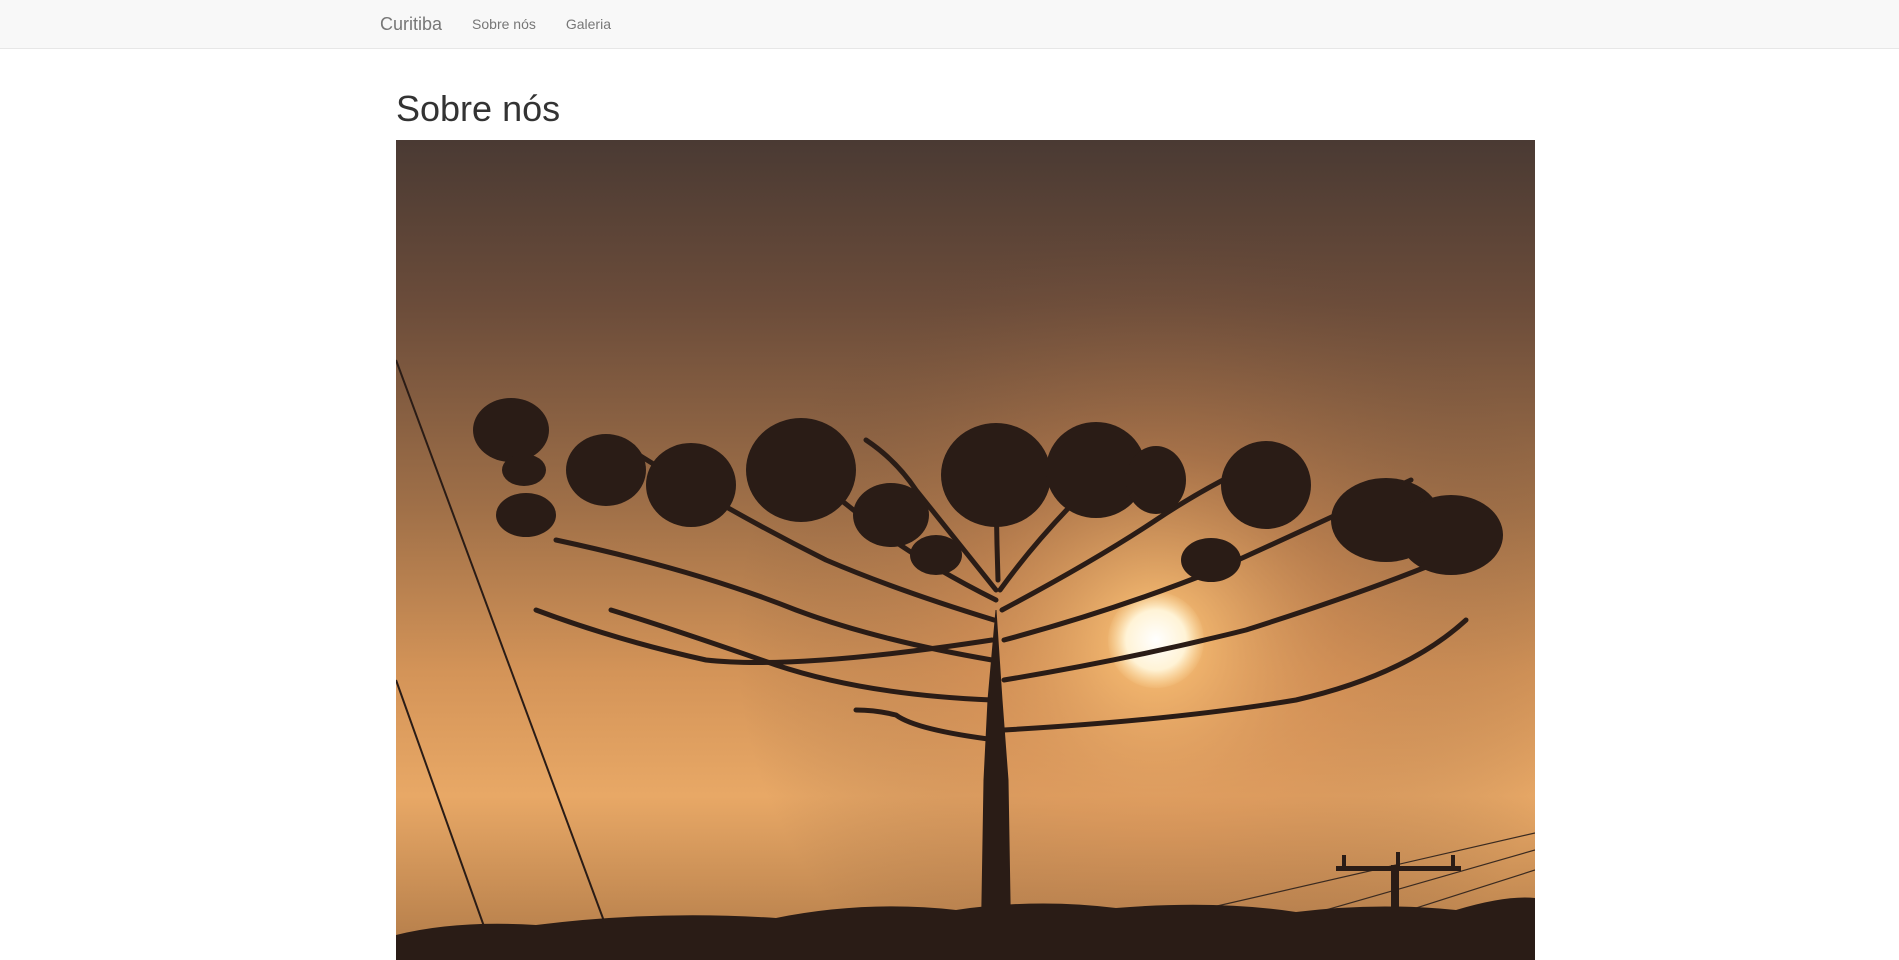  What do you see at coordinates (588, 24) in the screenshot?
I see `nav-link-galeria: Galeria` at bounding box center [588, 24].